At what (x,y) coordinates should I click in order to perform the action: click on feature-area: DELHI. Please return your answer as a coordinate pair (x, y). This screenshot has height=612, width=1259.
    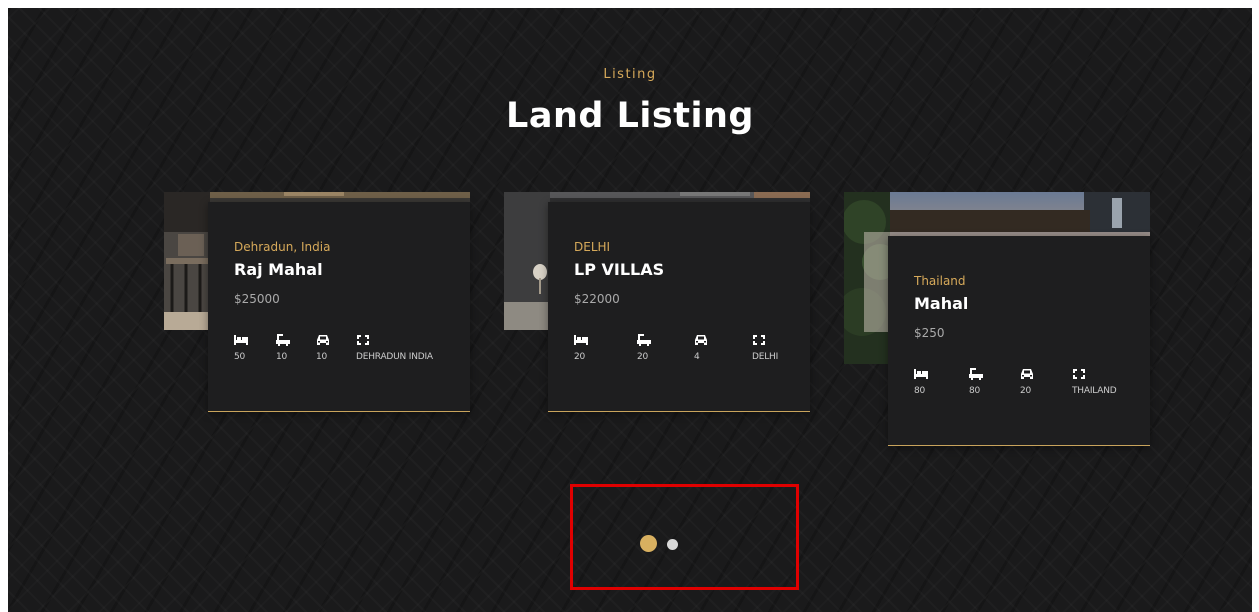
    Looking at the image, I should click on (780, 348).